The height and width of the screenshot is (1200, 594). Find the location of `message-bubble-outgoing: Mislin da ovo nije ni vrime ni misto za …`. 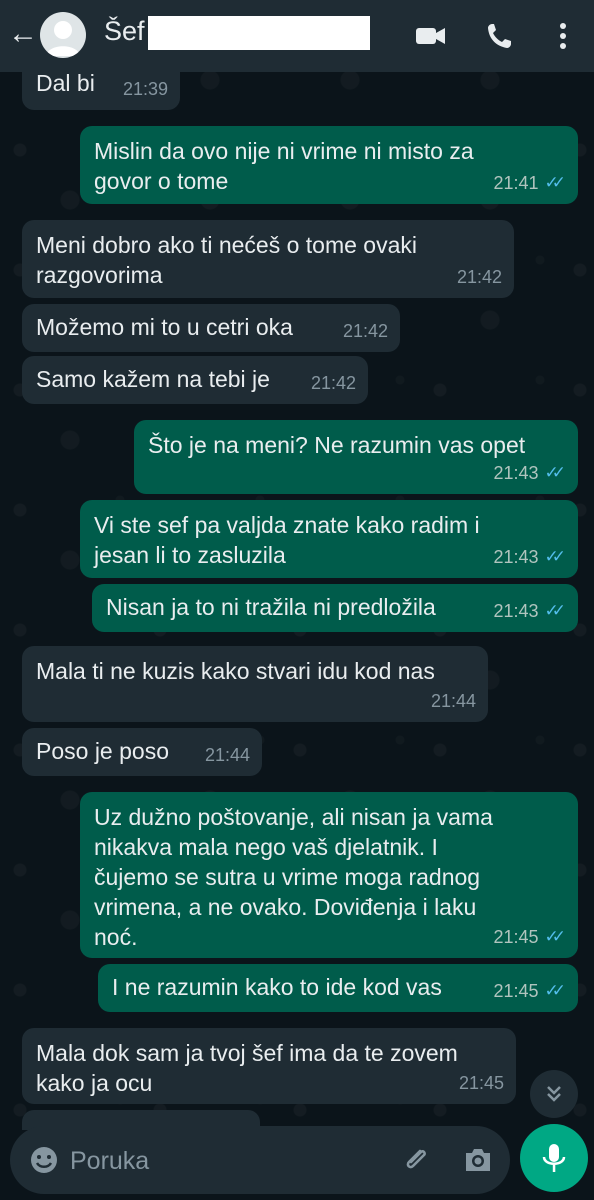

message-bubble-outgoing: Mislin da ovo nije ni vrime ni misto za … is located at coordinates (329, 165).